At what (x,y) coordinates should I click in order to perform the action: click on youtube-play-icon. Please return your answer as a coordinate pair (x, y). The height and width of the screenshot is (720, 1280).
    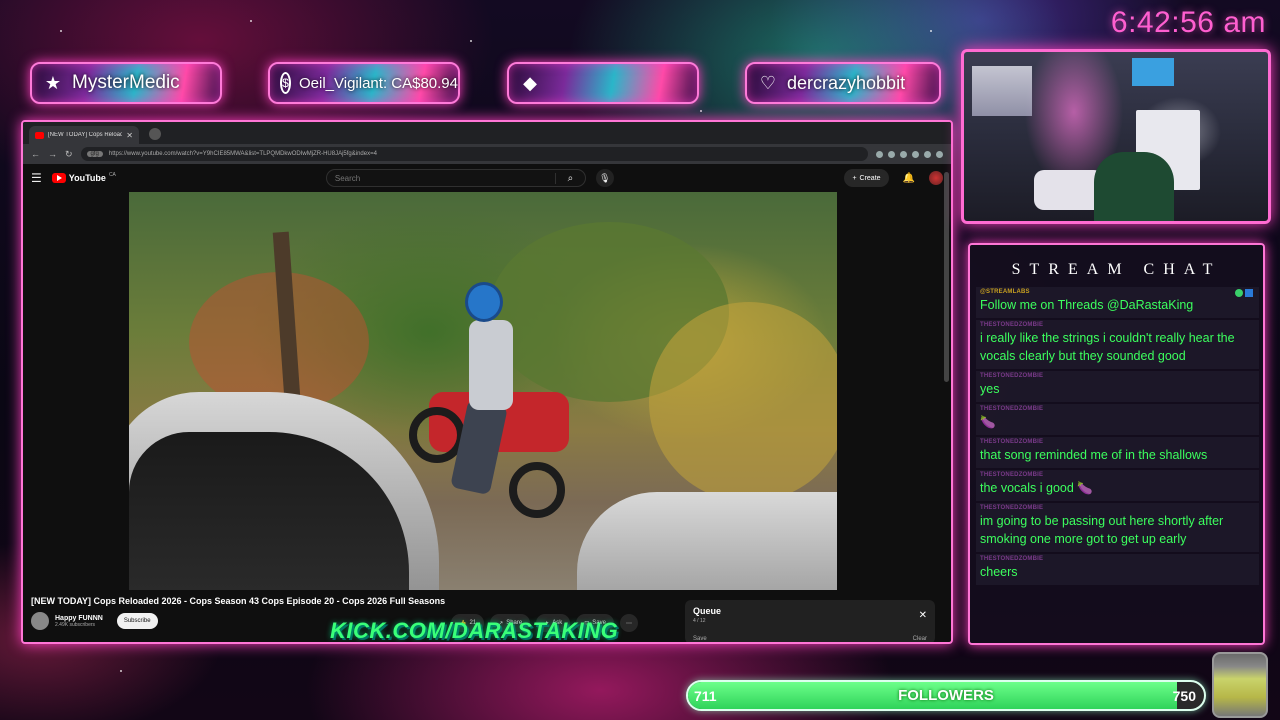
    Looking at the image, I should click on (58, 178).